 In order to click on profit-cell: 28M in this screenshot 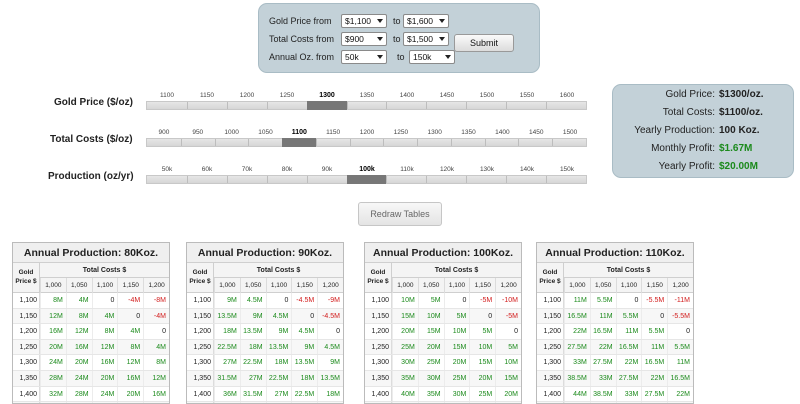, I will do `click(78, 394)`.